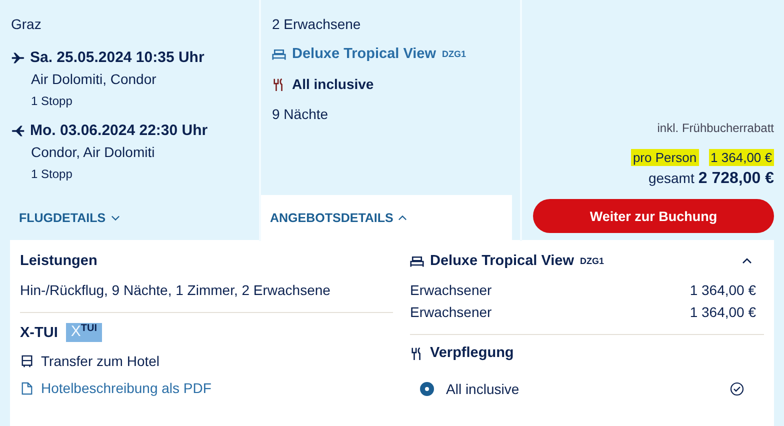  What do you see at coordinates (427, 389) in the screenshot?
I see `radio-button` at bounding box center [427, 389].